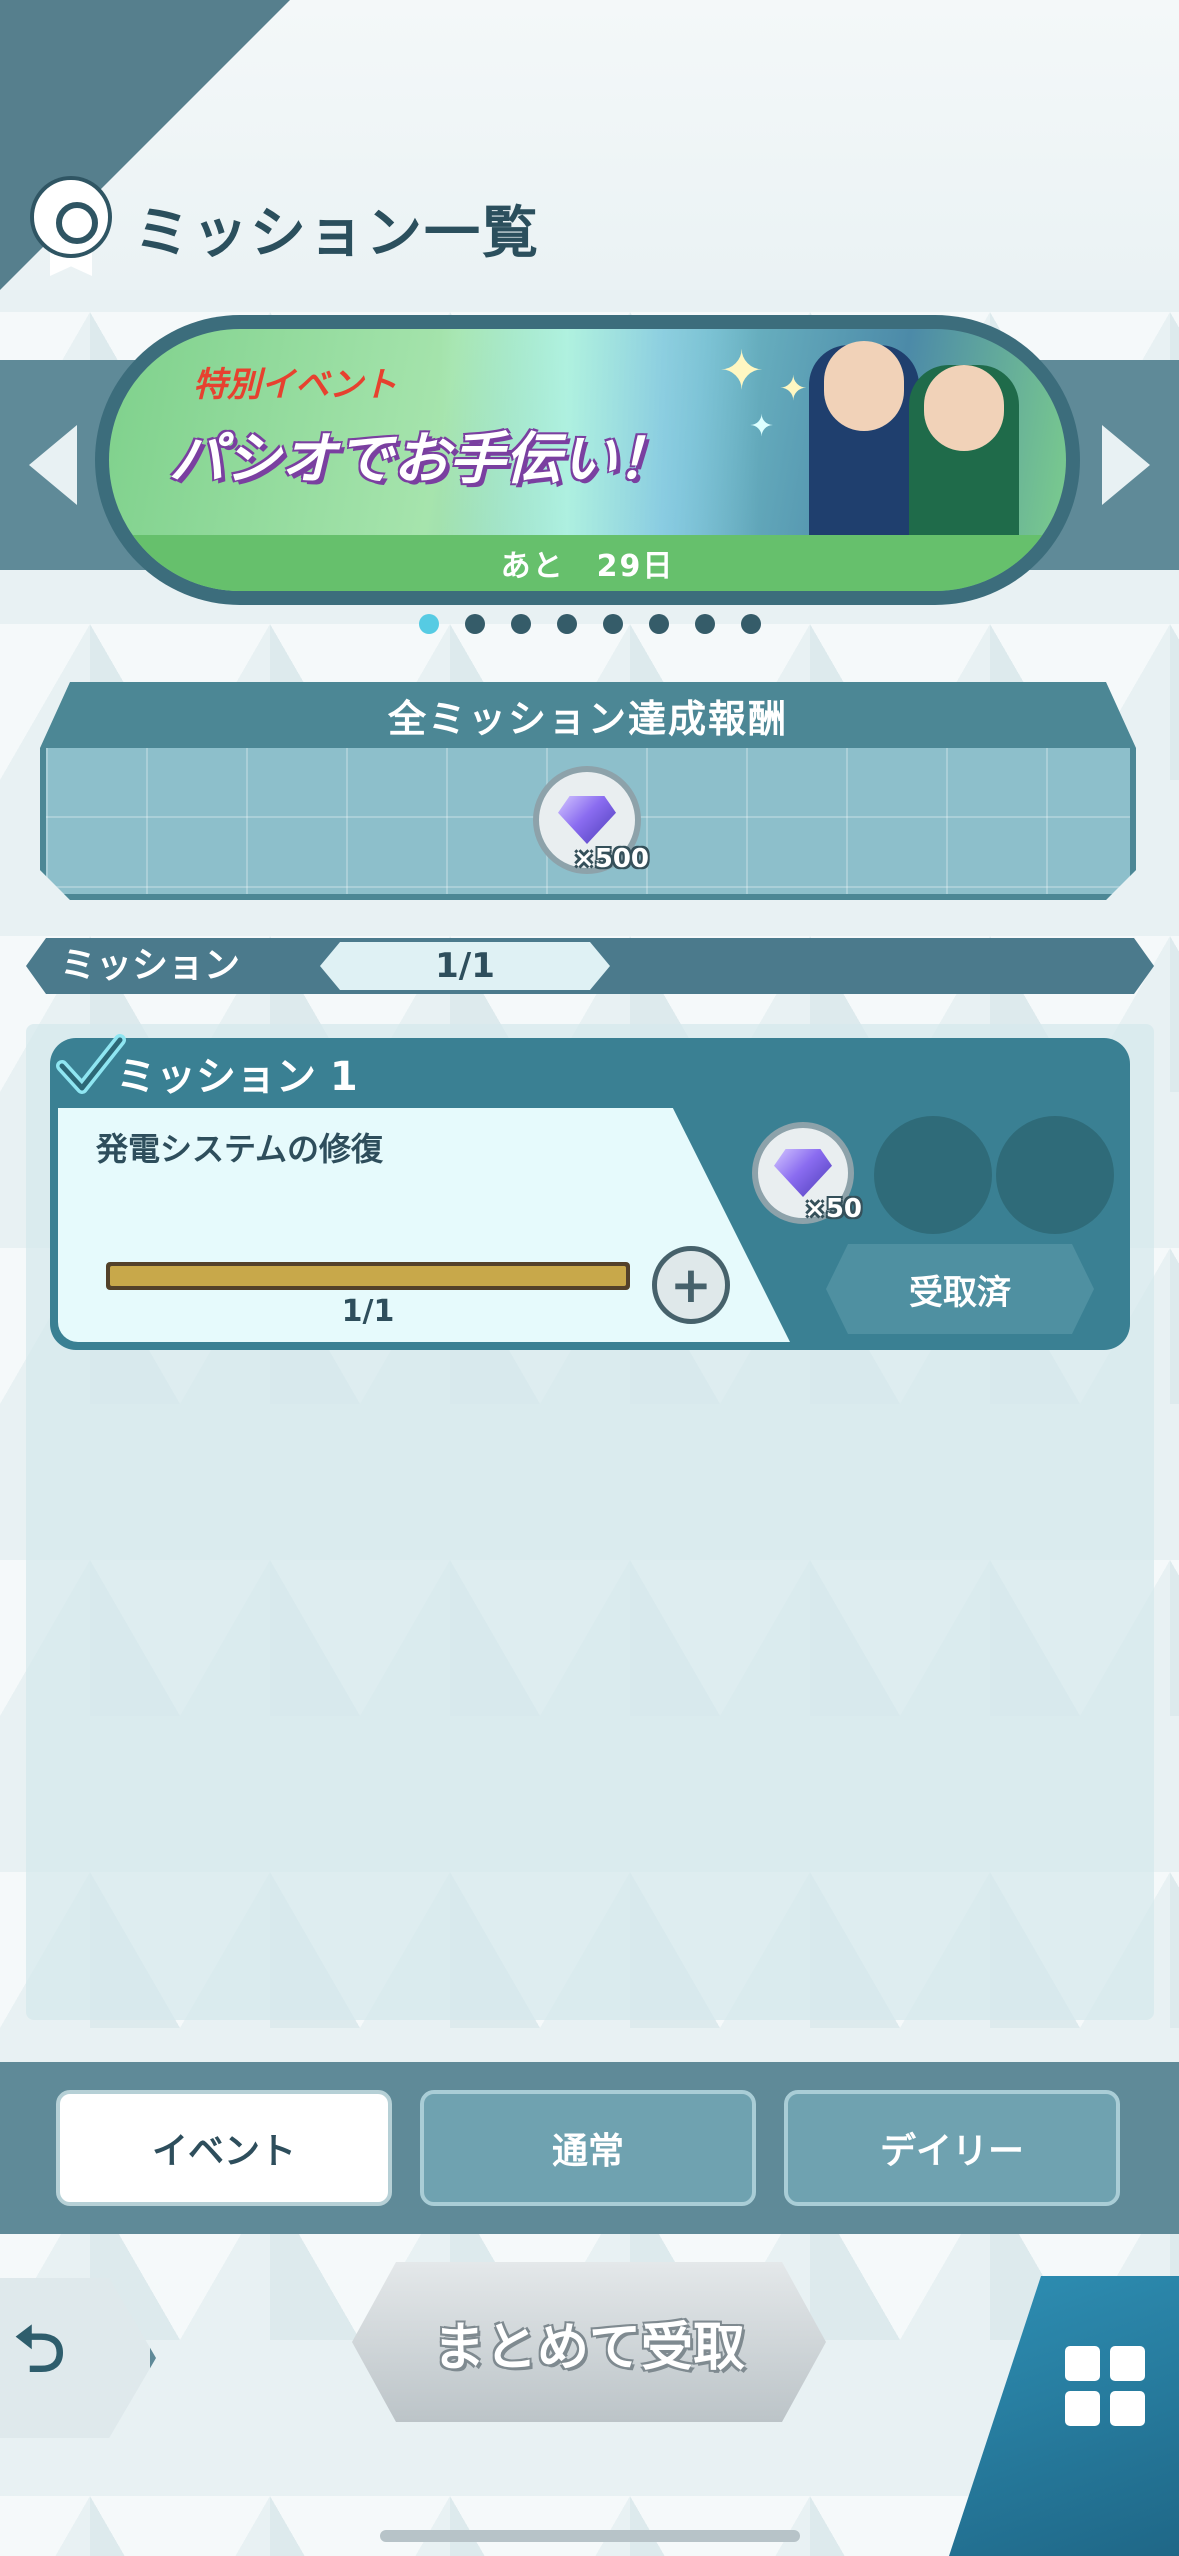 Image resolution: width=1179 pixels, height=2556 pixels. Describe the element at coordinates (588, 2148) in the screenshot. I see `tab-normal: 通常` at that location.